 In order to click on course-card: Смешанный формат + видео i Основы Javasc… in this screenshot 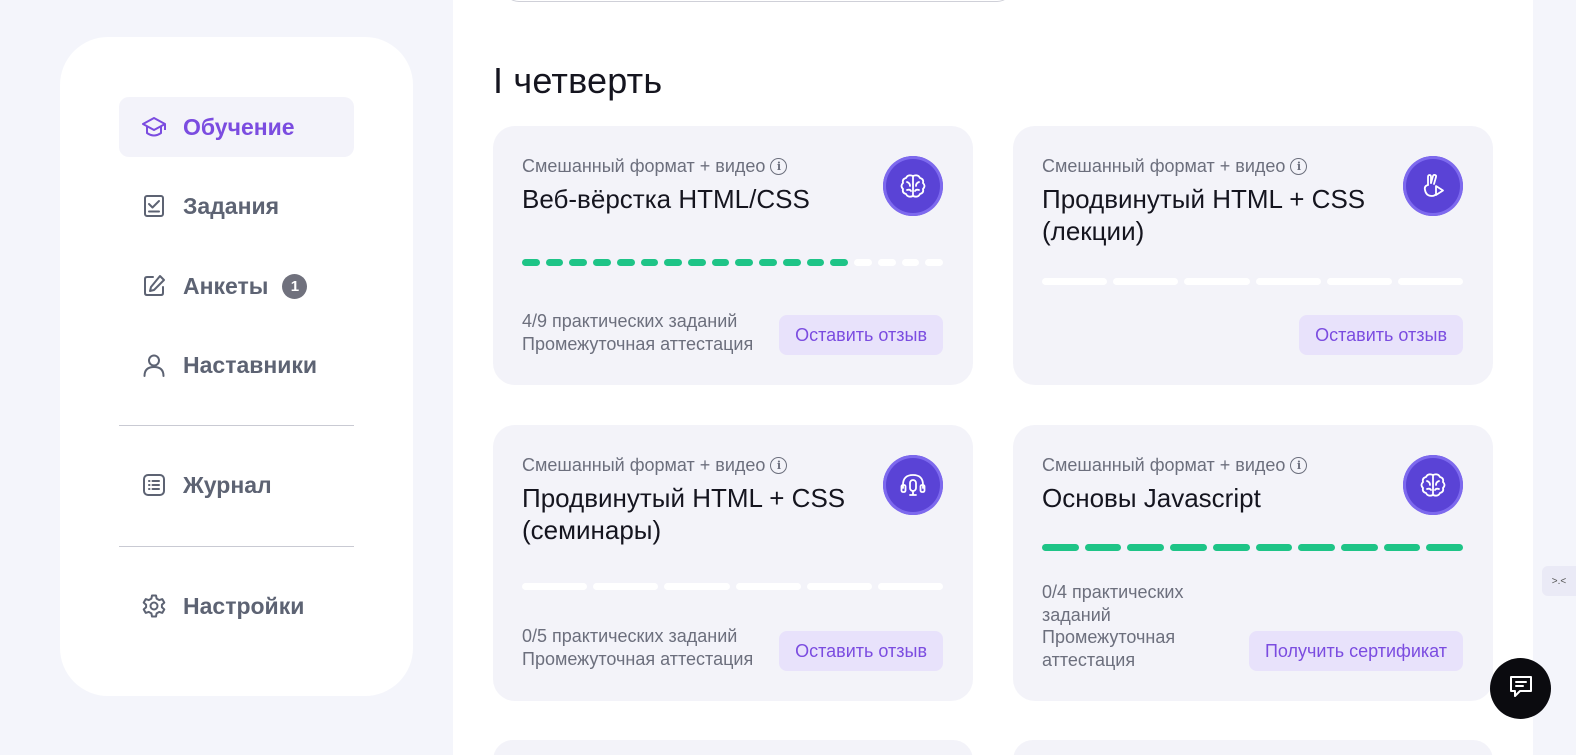, I will do `click(1253, 563)`.